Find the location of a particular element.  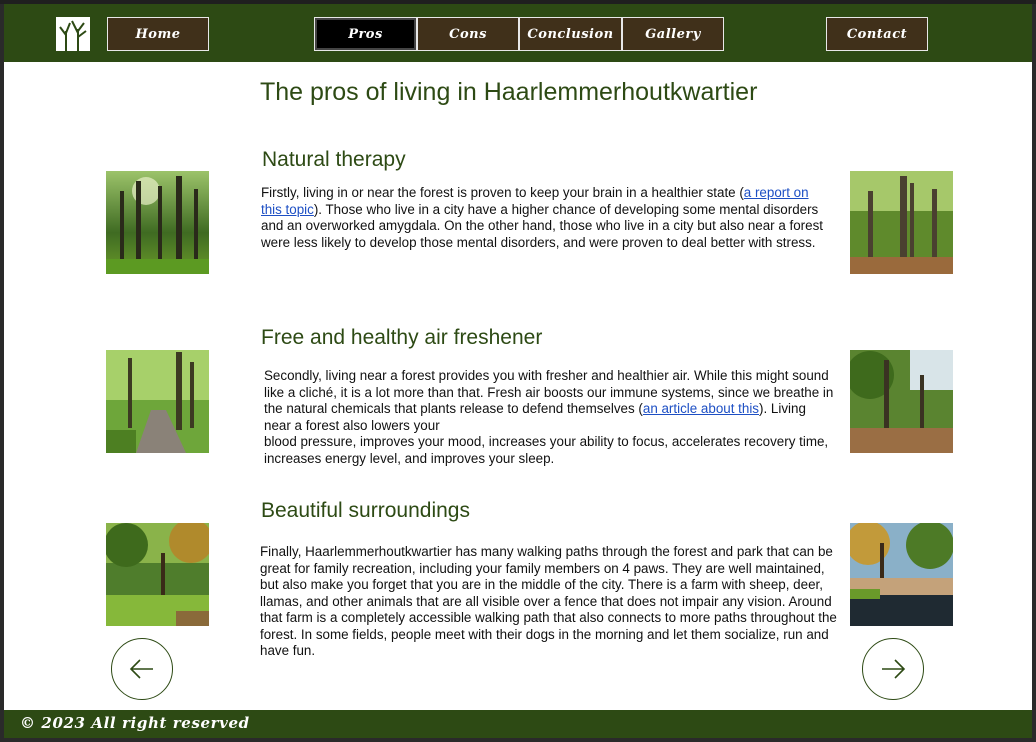

section-title-beautiful-surroundings: Beautiful surroundings is located at coordinates (365, 510).